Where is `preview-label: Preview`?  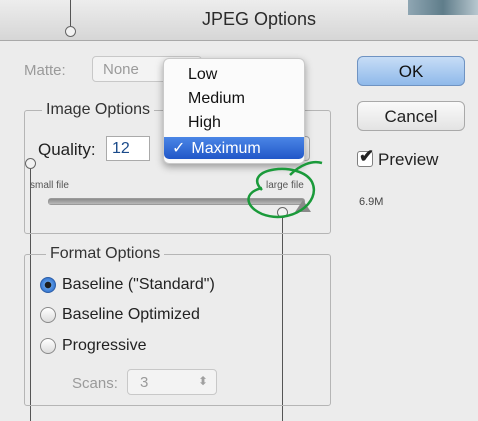 preview-label: Preview is located at coordinates (408, 159).